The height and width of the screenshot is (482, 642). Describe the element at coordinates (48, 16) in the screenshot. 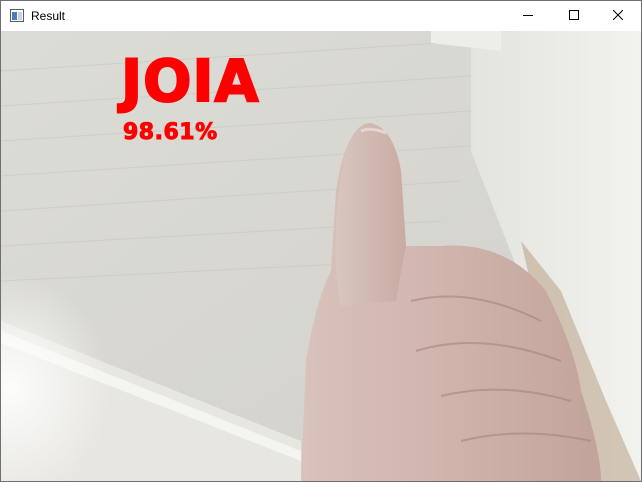

I see `window-title: Result` at that location.